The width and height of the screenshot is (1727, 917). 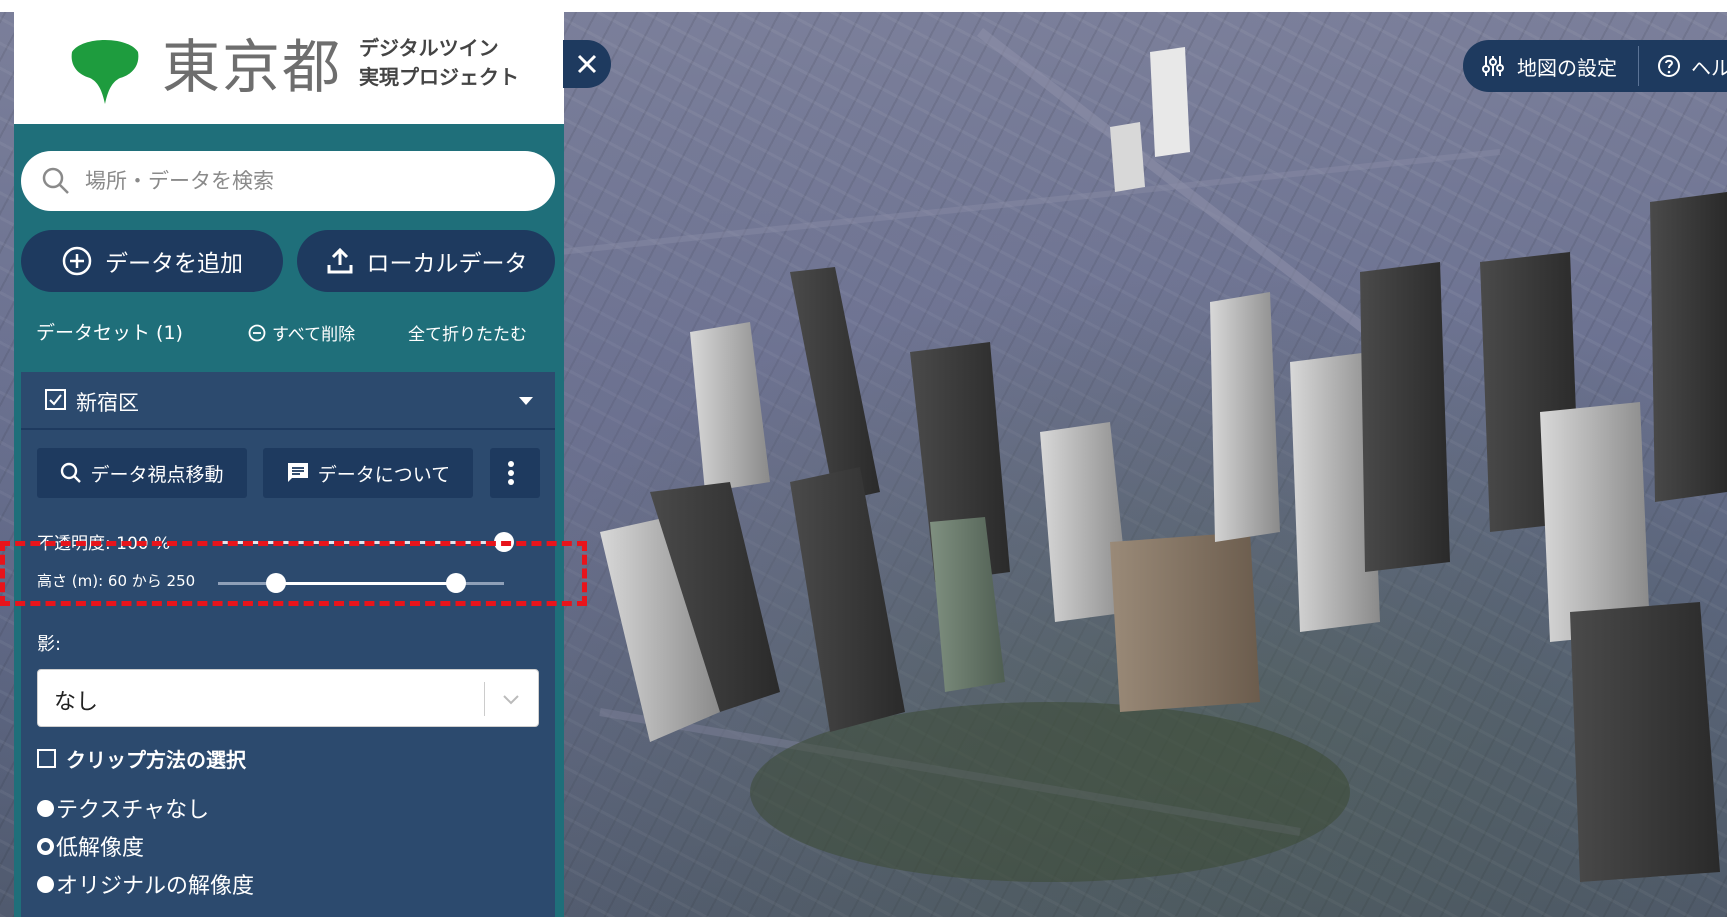 I want to click on opacity-label: 不透明度: 100 %, so click(x=104, y=544).